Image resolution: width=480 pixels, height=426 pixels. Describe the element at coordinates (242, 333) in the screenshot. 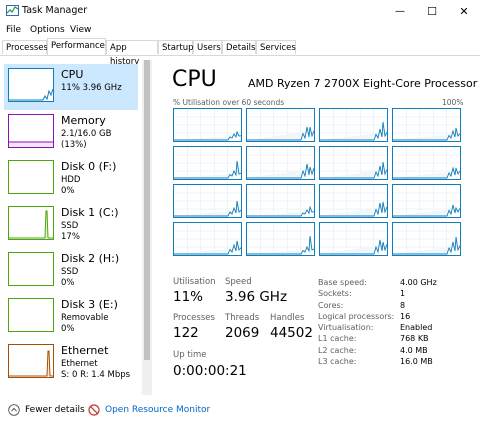

I see `threads-value: 2069` at that location.